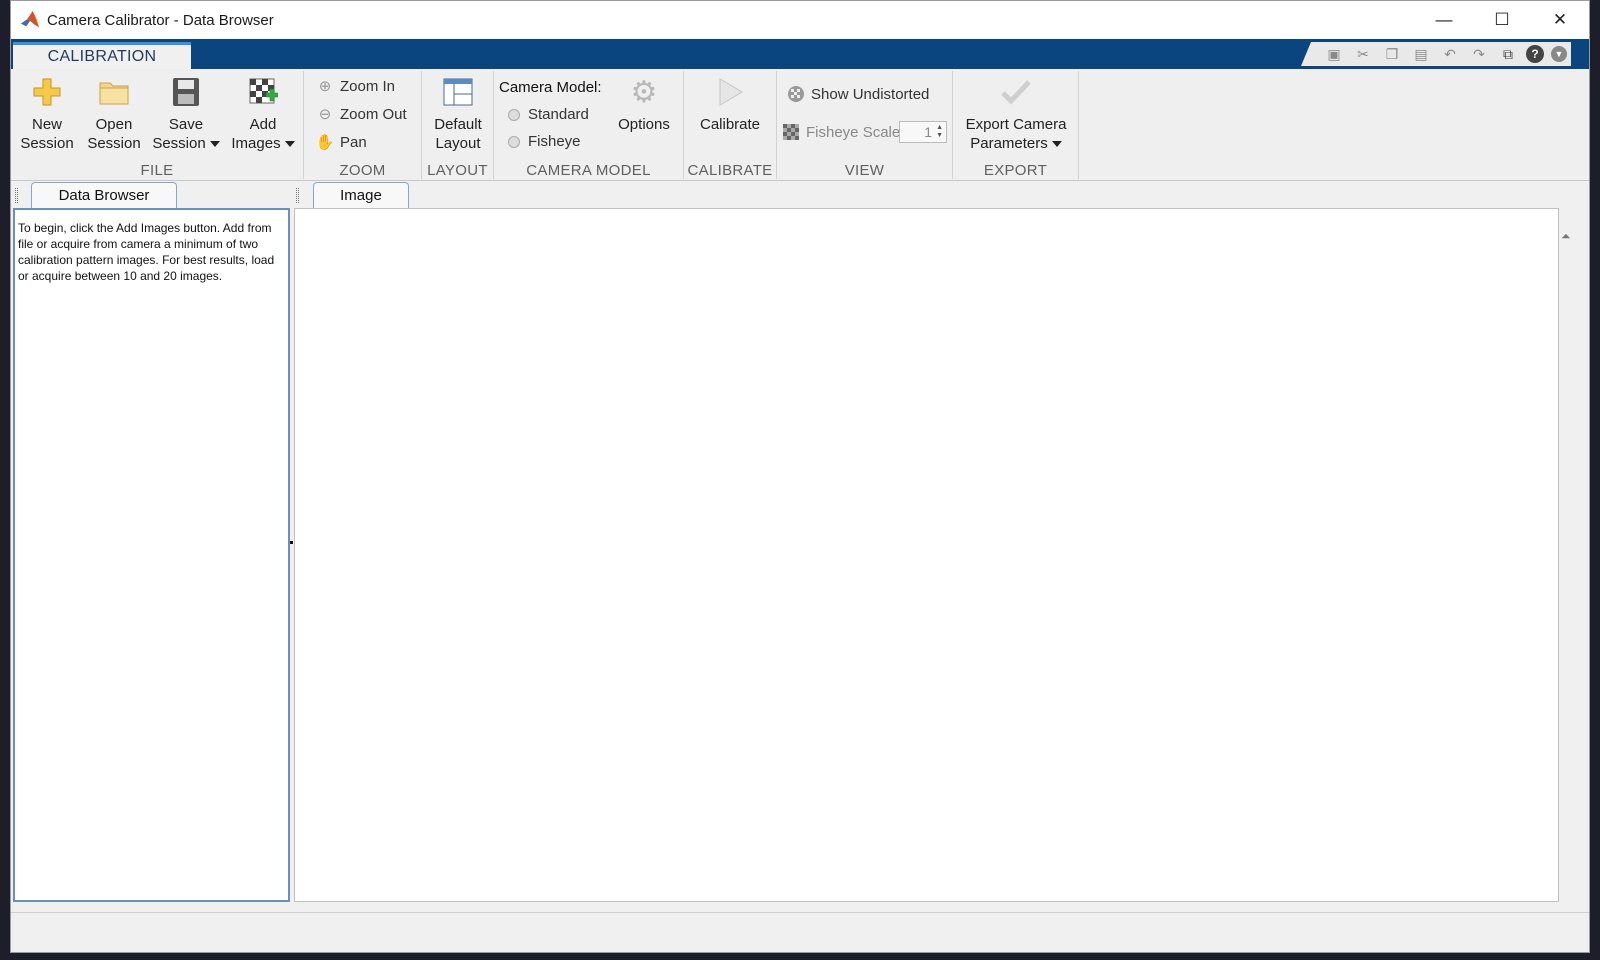 This screenshot has height=960, width=1600. What do you see at coordinates (1392, 54) in the screenshot?
I see `copy-icon: ❐` at bounding box center [1392, 54].